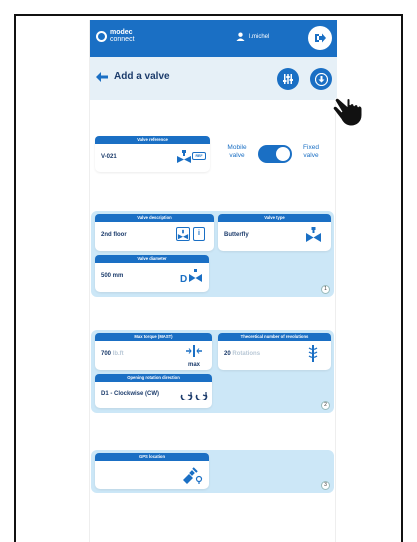 The height and width of the screenshot is (542, 417). What do you see at coordinates (183, 279) in the screenshot?
I see `svg-text: D` at bounding box center [183, 279].